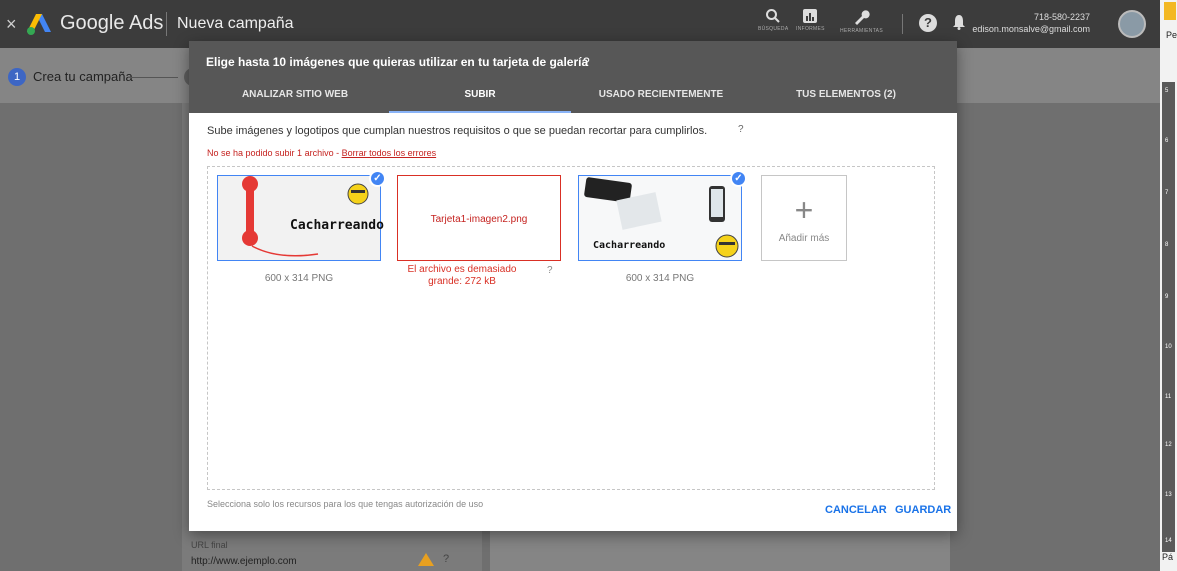 This screenshot has width=1177, height=571. Describe the element at coordinates (1061, 17) in the screenshot. I see `account-phone: 718-580-2237` at that location.